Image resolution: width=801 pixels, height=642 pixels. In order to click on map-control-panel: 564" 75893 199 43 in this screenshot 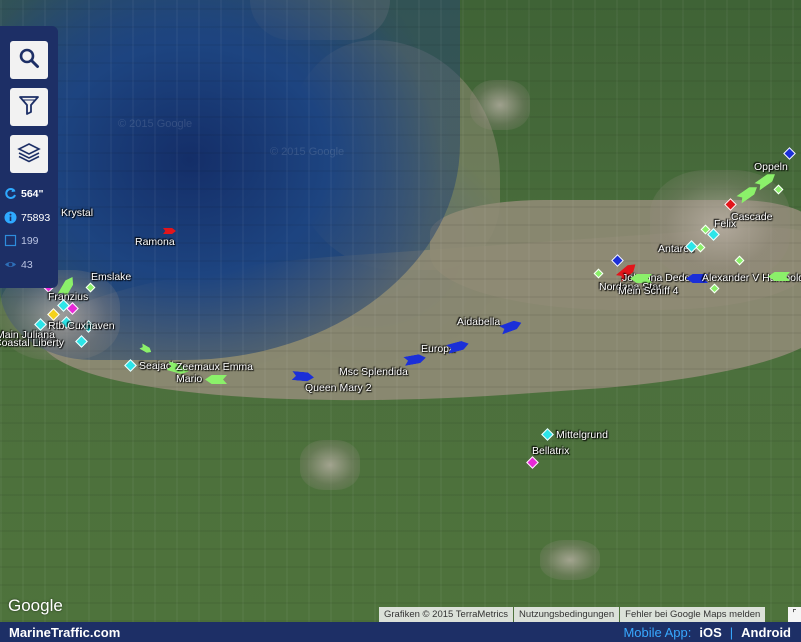, I will do `click(29, 157)`.